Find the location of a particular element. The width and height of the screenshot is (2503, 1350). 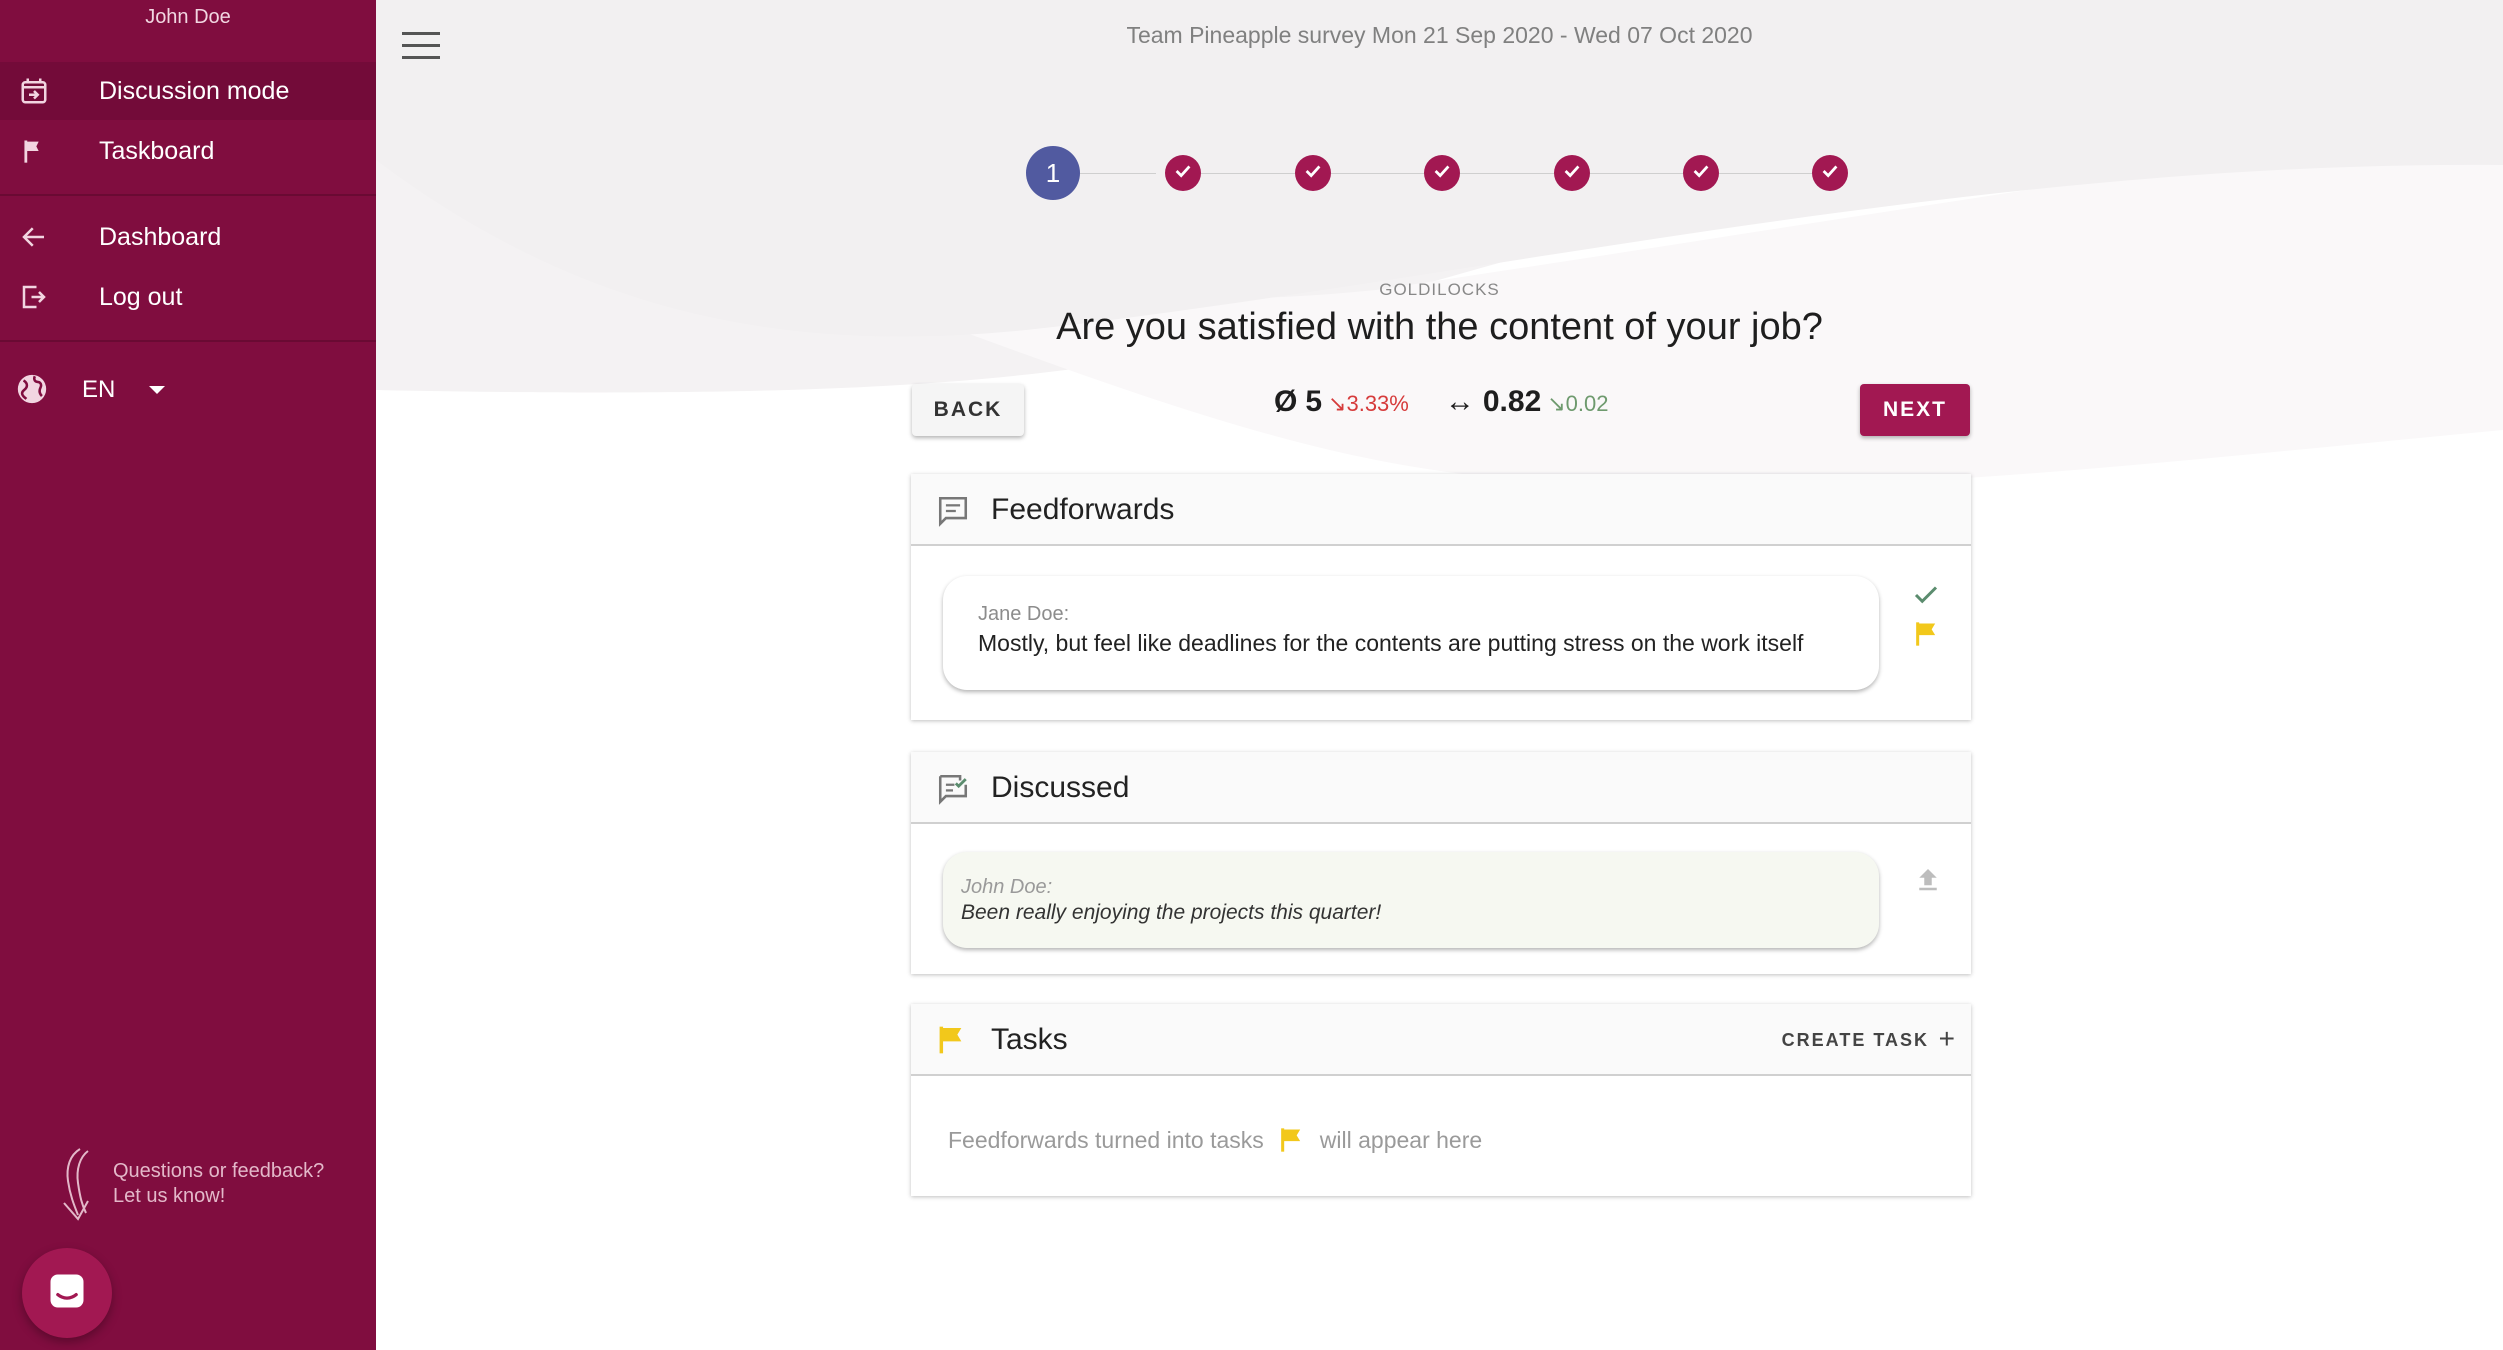

feedforward-author: Jane Doe: is located at coordinates (1024, 614).